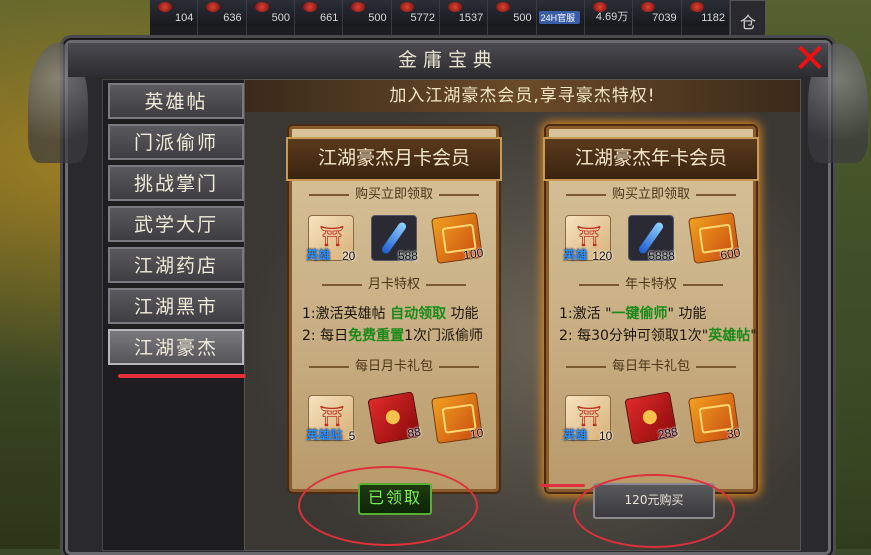 The width and height of the screenshot is (871, 555). What do you see at coordinates (176, 101) in the screenshot?
I see `nav-item-hero-post: 英雄帖` at bounding box center [176, 101].